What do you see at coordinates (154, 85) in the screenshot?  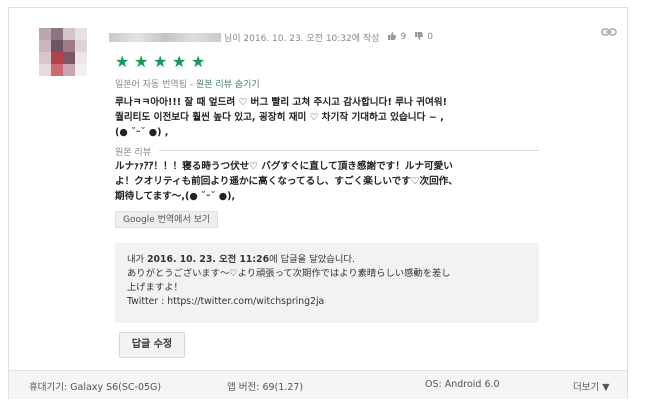 I see `auto-translated-label: 일본어 자동 번역됨 -` at bounding box center [154, 85].